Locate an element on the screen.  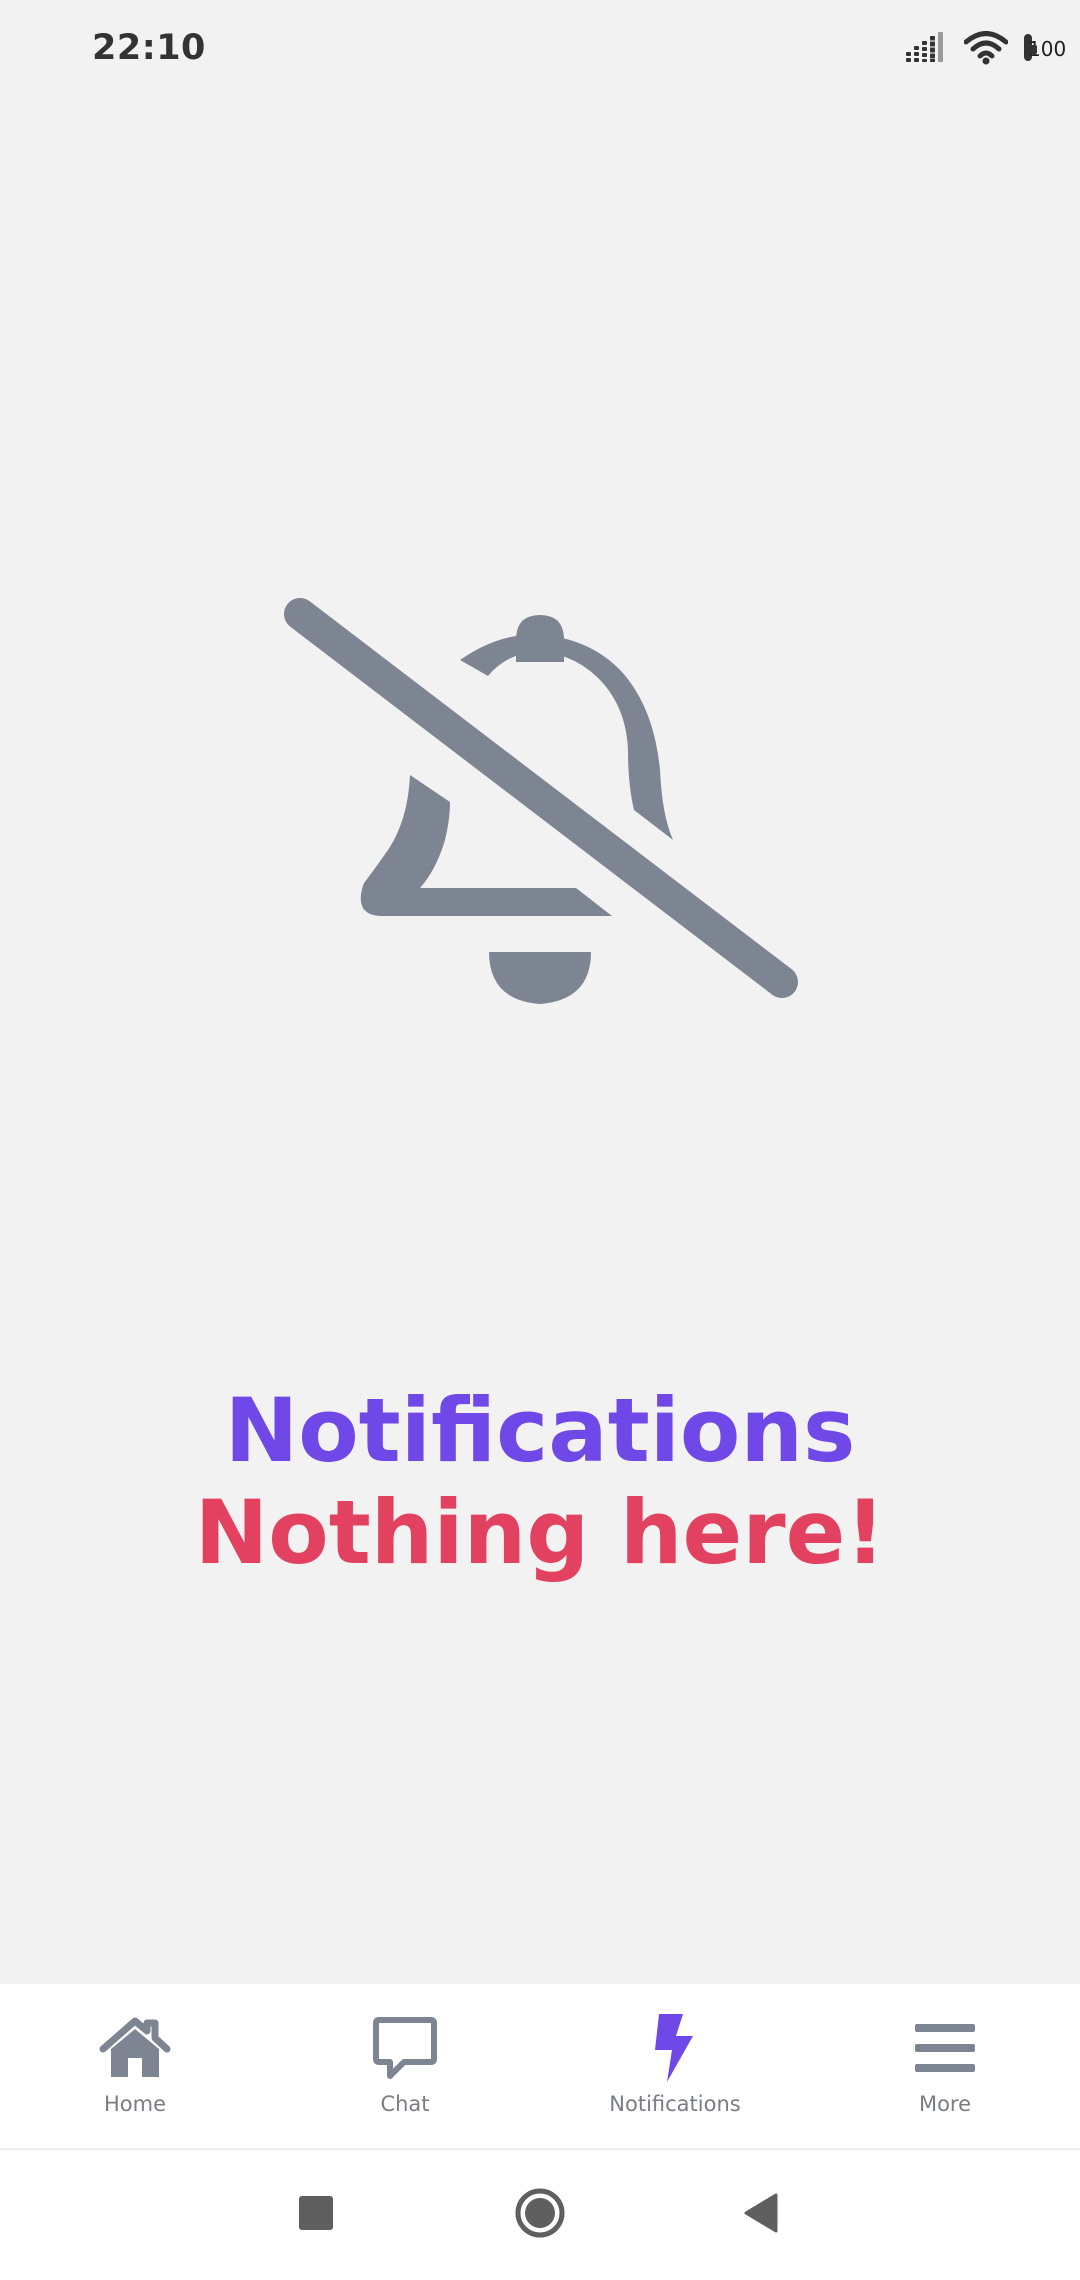
wifi-icon is located at coordinates (986, 48).